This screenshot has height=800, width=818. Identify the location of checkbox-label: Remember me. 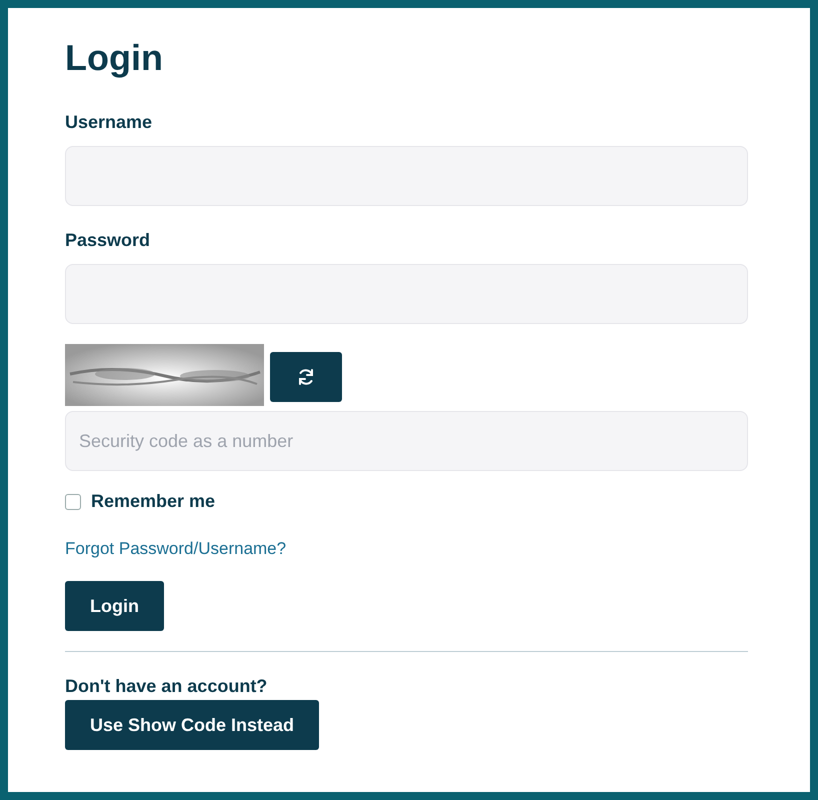
(153, 501).